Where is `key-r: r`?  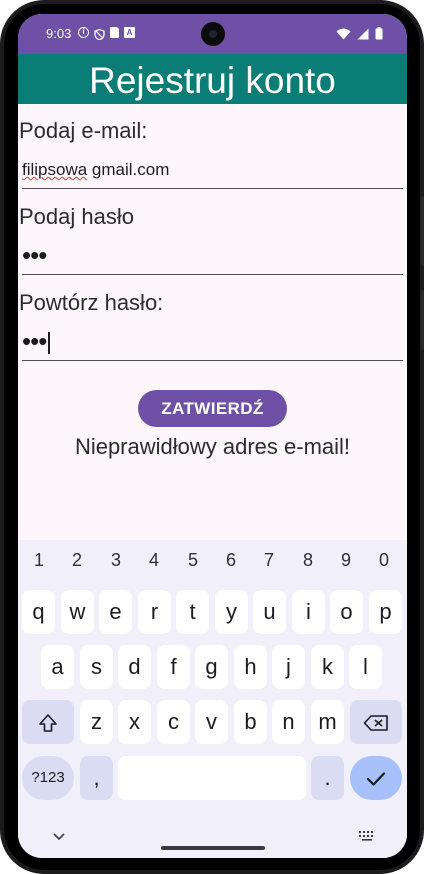 key-r: r is located at coordinates (154, 612).